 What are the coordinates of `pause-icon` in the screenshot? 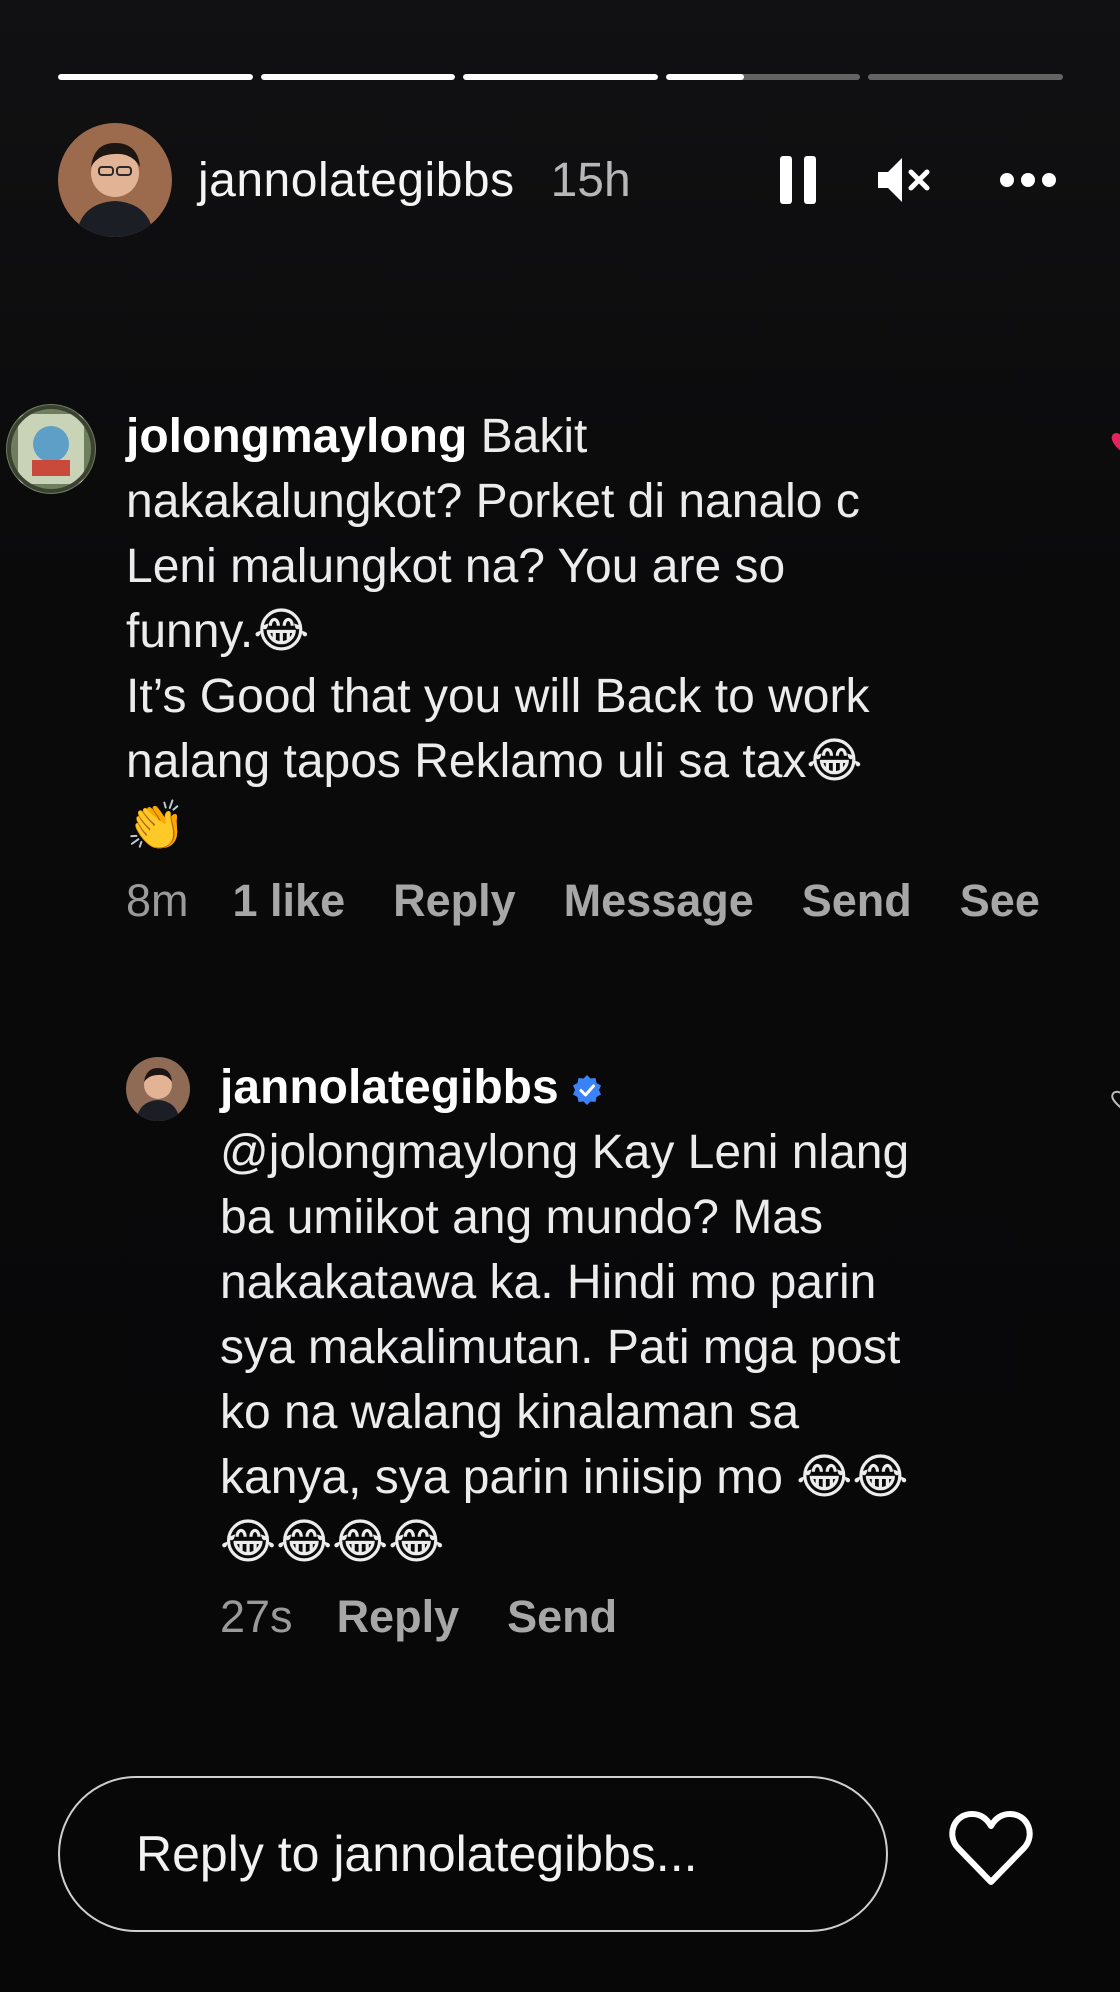 It's located at (798, 180).